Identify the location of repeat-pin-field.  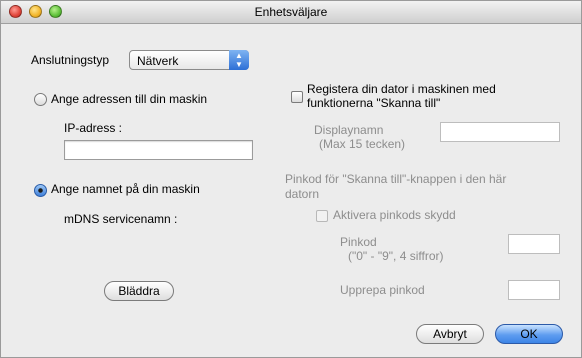
(534, 290).